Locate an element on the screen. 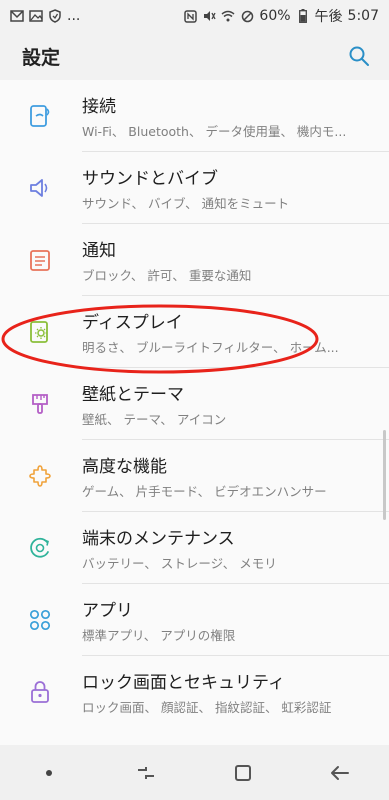 The height and width of the screenshot is (800, 389). lock-icon is located at coordinates (40, 692).